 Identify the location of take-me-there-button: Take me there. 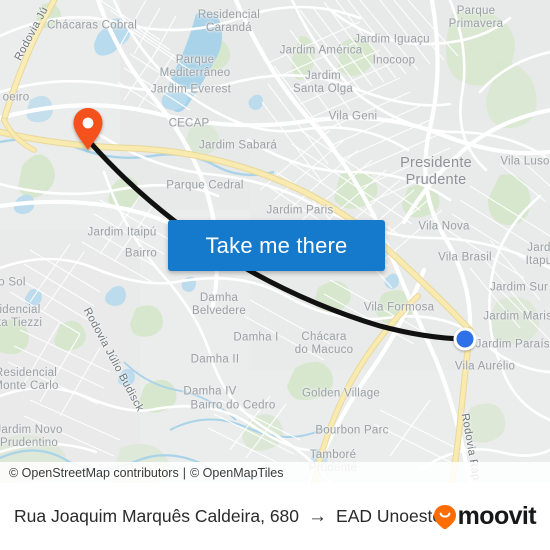
(276, 245).